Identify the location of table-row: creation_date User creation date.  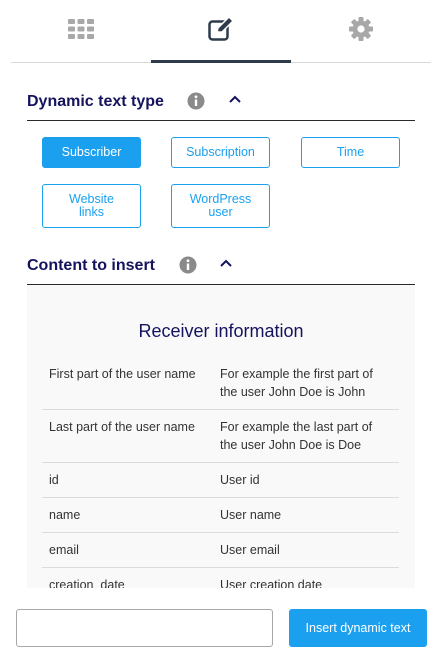
(220, 577).